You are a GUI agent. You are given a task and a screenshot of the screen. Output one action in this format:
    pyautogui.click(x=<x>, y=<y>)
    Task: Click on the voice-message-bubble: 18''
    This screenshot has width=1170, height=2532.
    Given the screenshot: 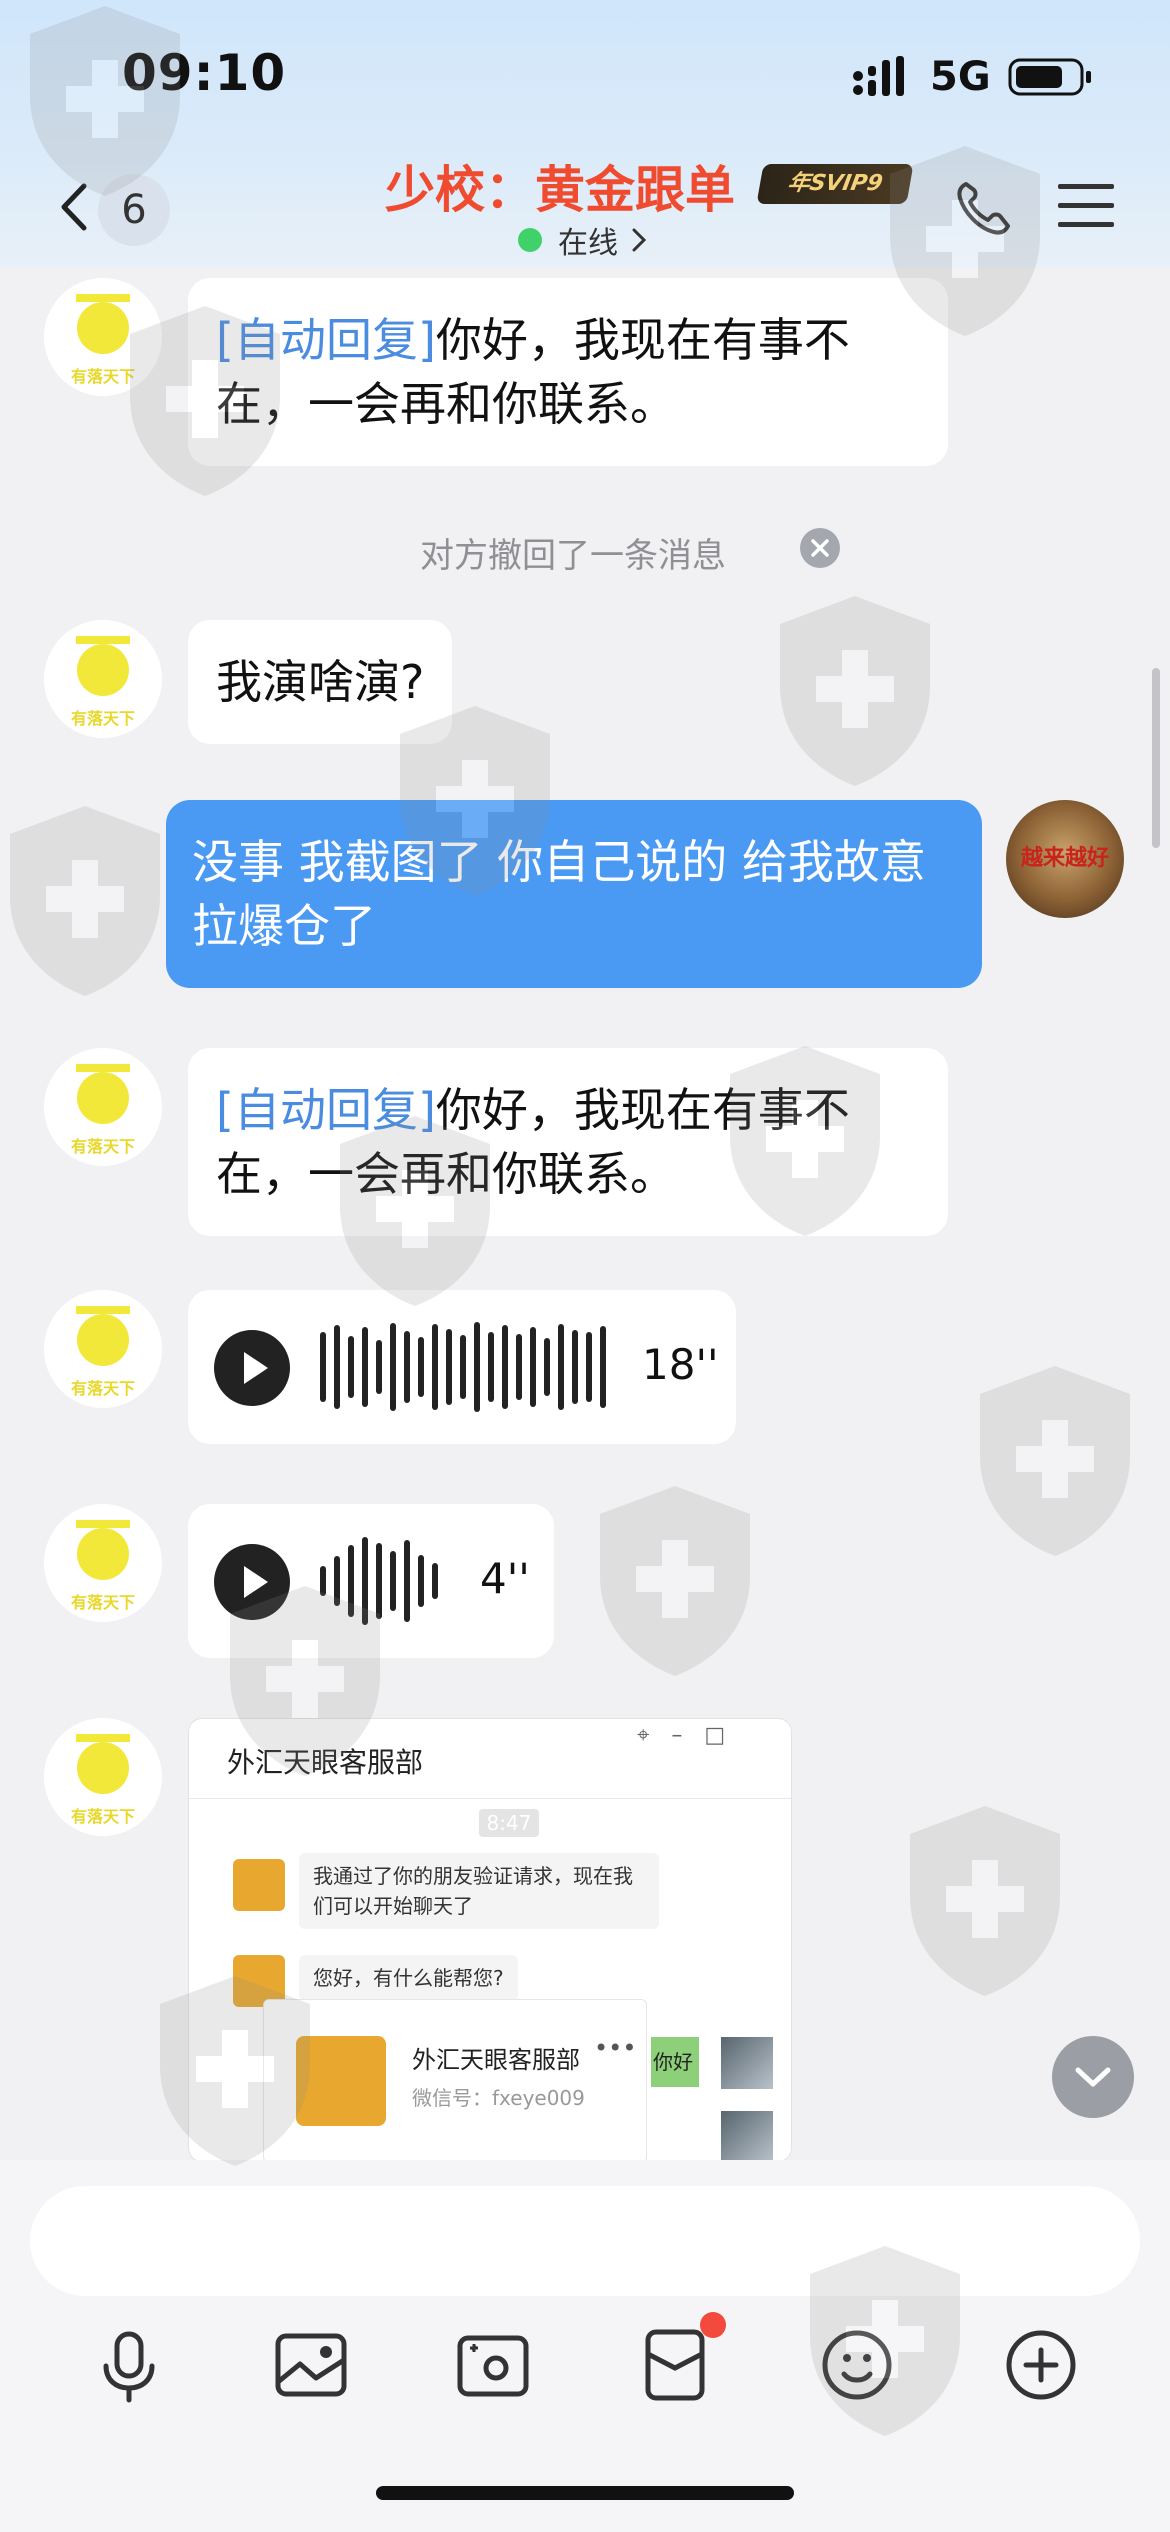 What is the action you would take?
    pyautogui.click(x=462, y=1367)
    